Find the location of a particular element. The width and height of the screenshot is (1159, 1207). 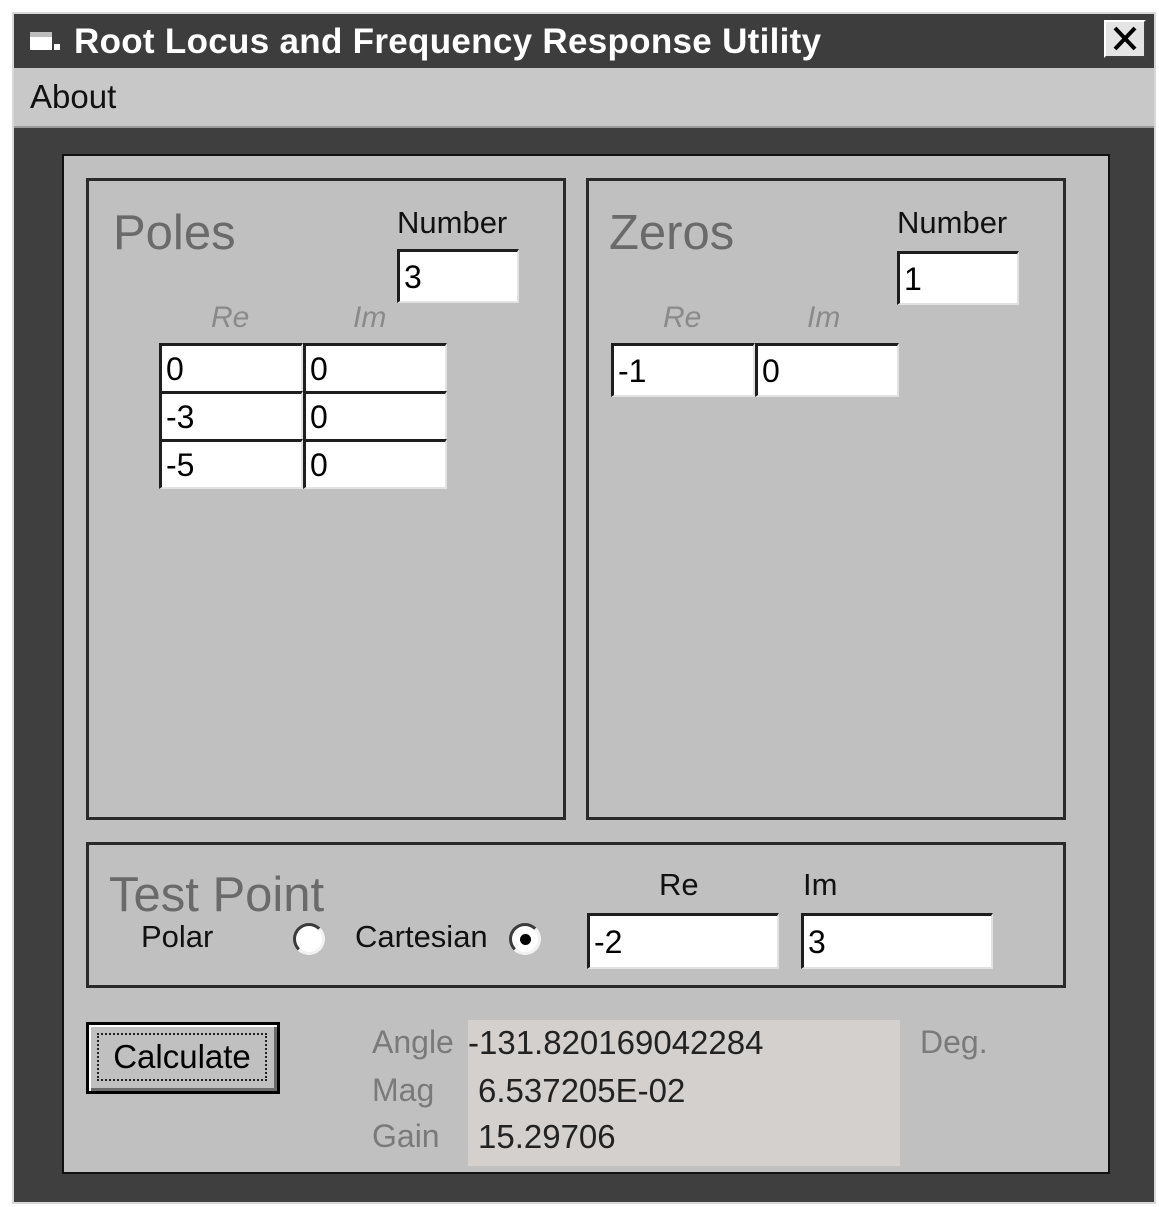

test-point-group: Test Point Polar Cartesian Re Im is located at coordinates (576, 915).